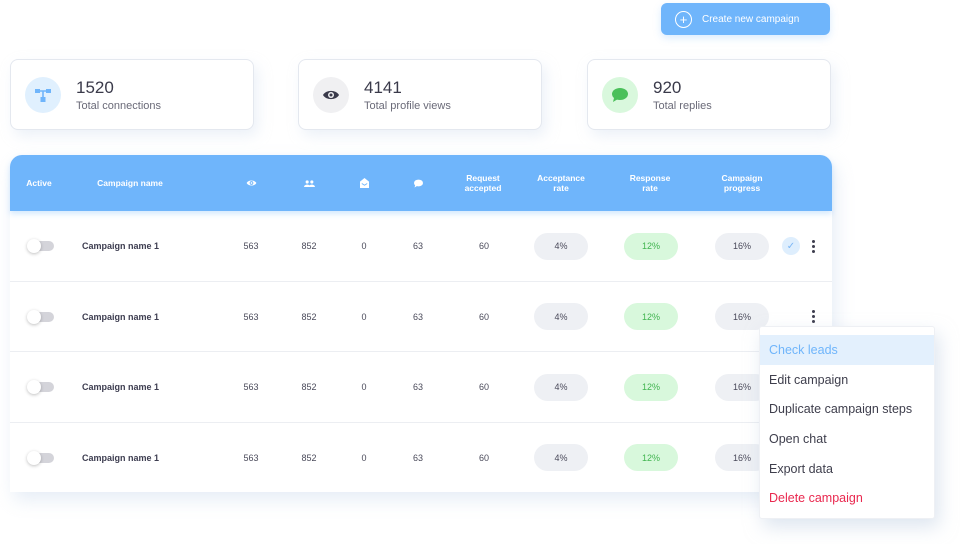 This screenshot has height=544, width=960. I want to click on header-connections, so click(309, 183).